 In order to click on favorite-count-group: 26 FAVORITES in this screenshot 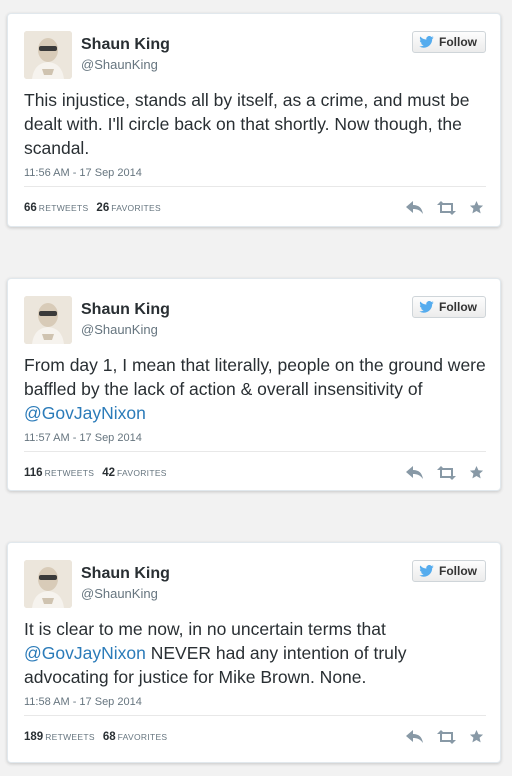, I will do `click(128, 208)`.